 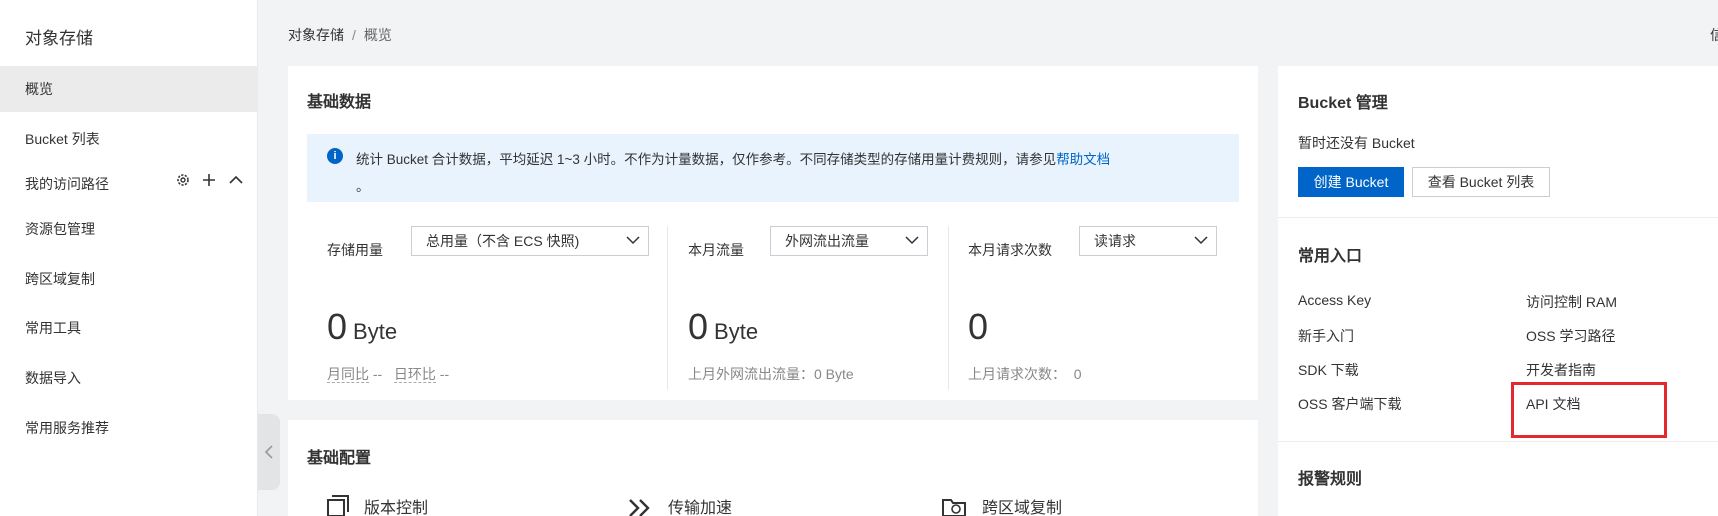 What do you see at coordinates (339, 102) in the screenshot?
I see `basic-data-title: 基础数据` at bounding box center [339, 102].